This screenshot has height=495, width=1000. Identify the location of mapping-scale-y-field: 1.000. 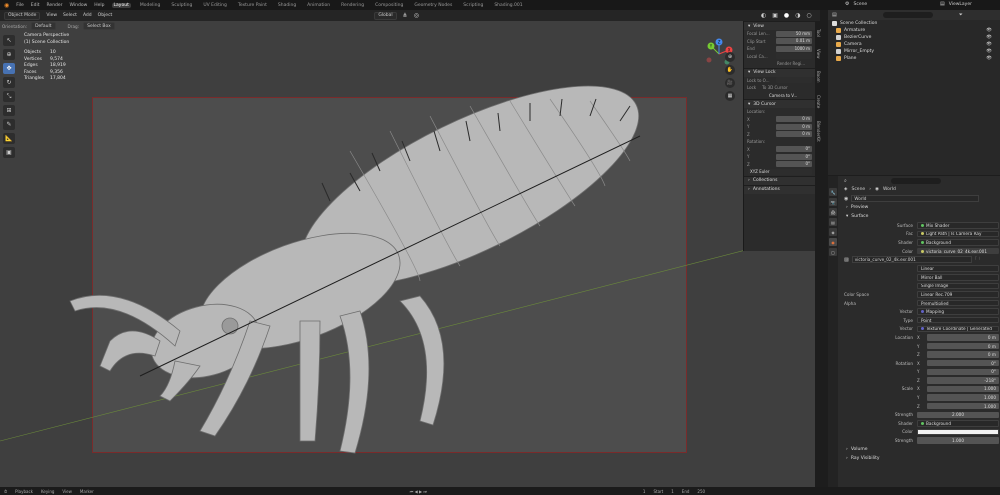
(963, 397).